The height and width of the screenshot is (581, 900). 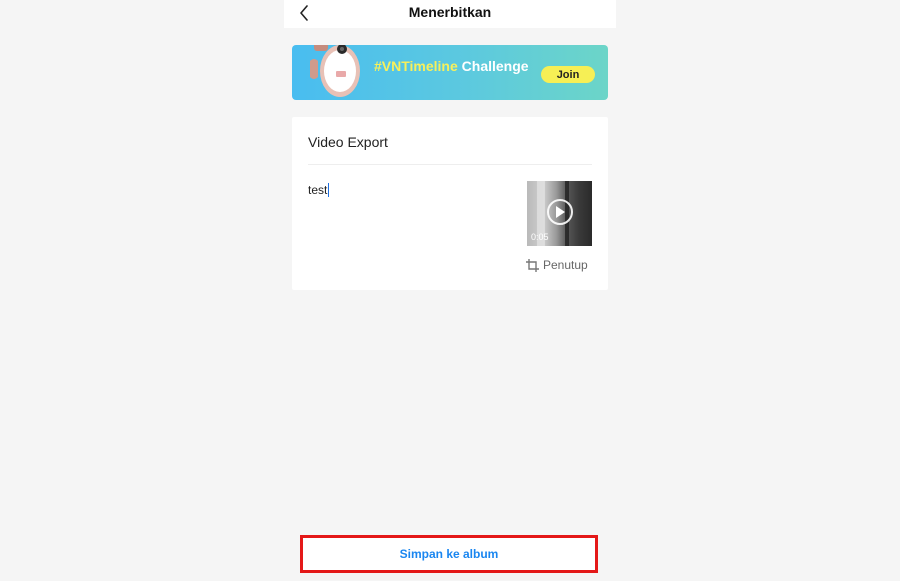 What do you see at coordinates (318, 190) in the screenshot?
I see `description-text: test` at bounding box center [318, 190].